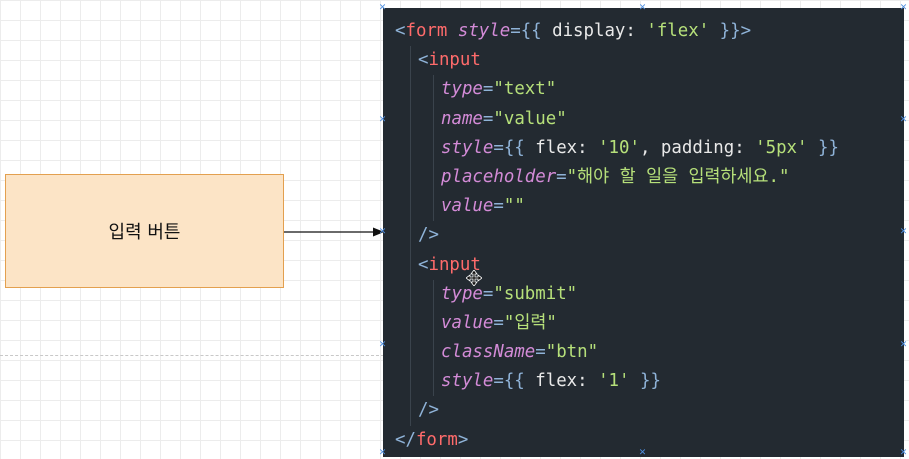 The image size is (909, 459). What do you see at coordinates (405, 439) in the screenshot?
I see `code-token-punct: </` at bounding box center [405, 439].